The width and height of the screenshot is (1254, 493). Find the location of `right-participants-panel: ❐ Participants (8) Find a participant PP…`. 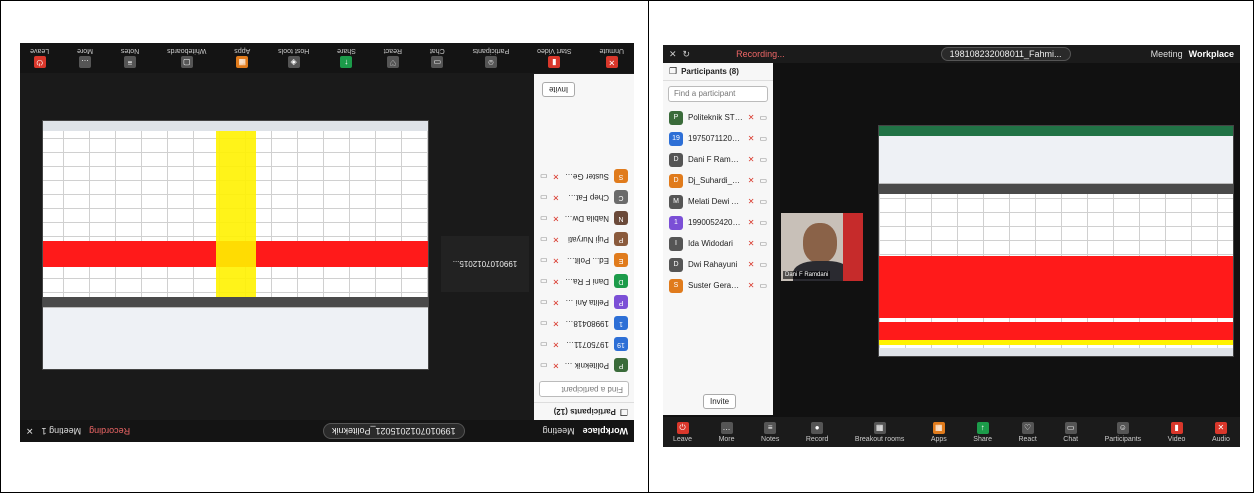

right-participants-panel: ❐ Participants (8) Find a participant PP… is located at coordinates (718, 239).